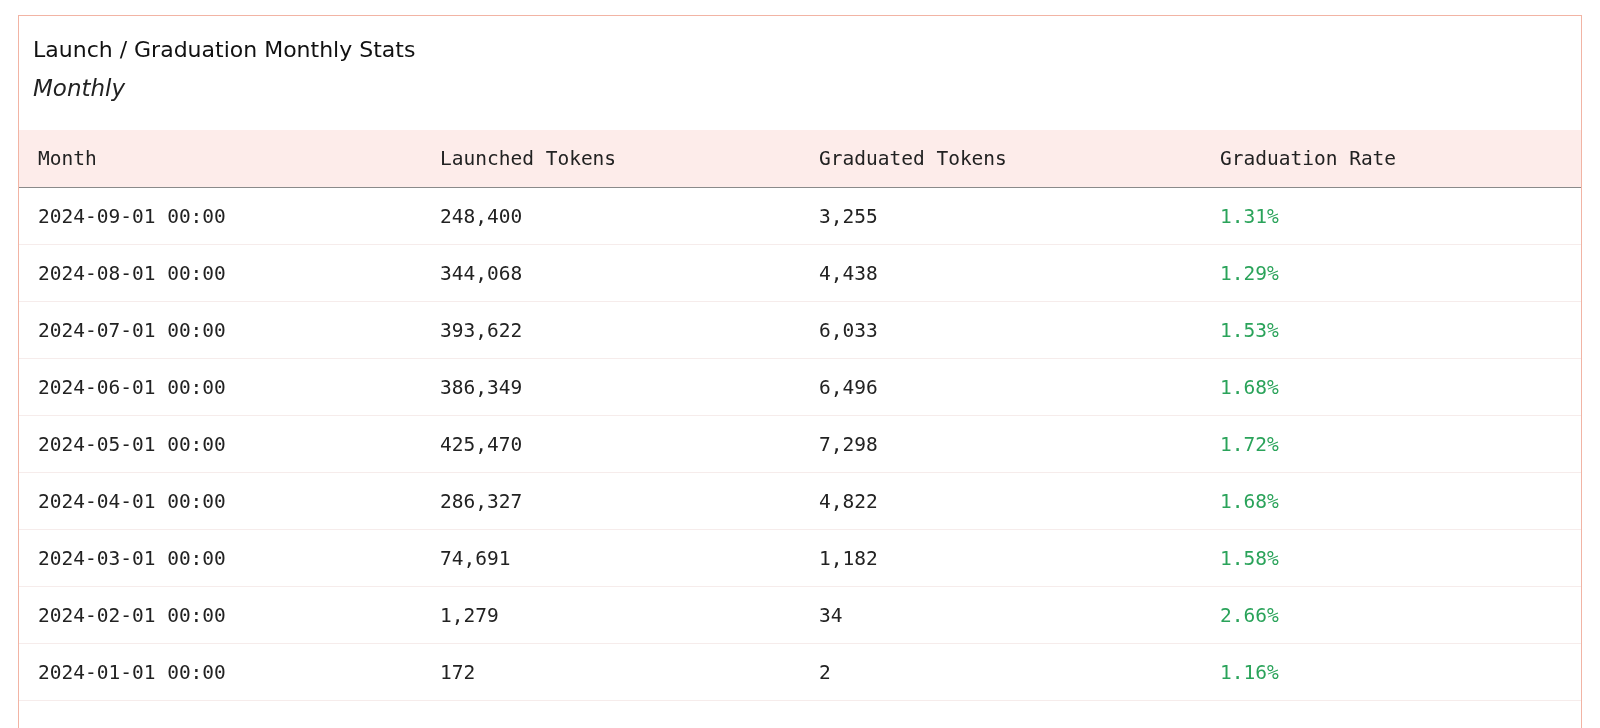  Describe the element at coordinates (1250, 444) in the screenshot. I see `table-cell-text: 1.72%` at that location.